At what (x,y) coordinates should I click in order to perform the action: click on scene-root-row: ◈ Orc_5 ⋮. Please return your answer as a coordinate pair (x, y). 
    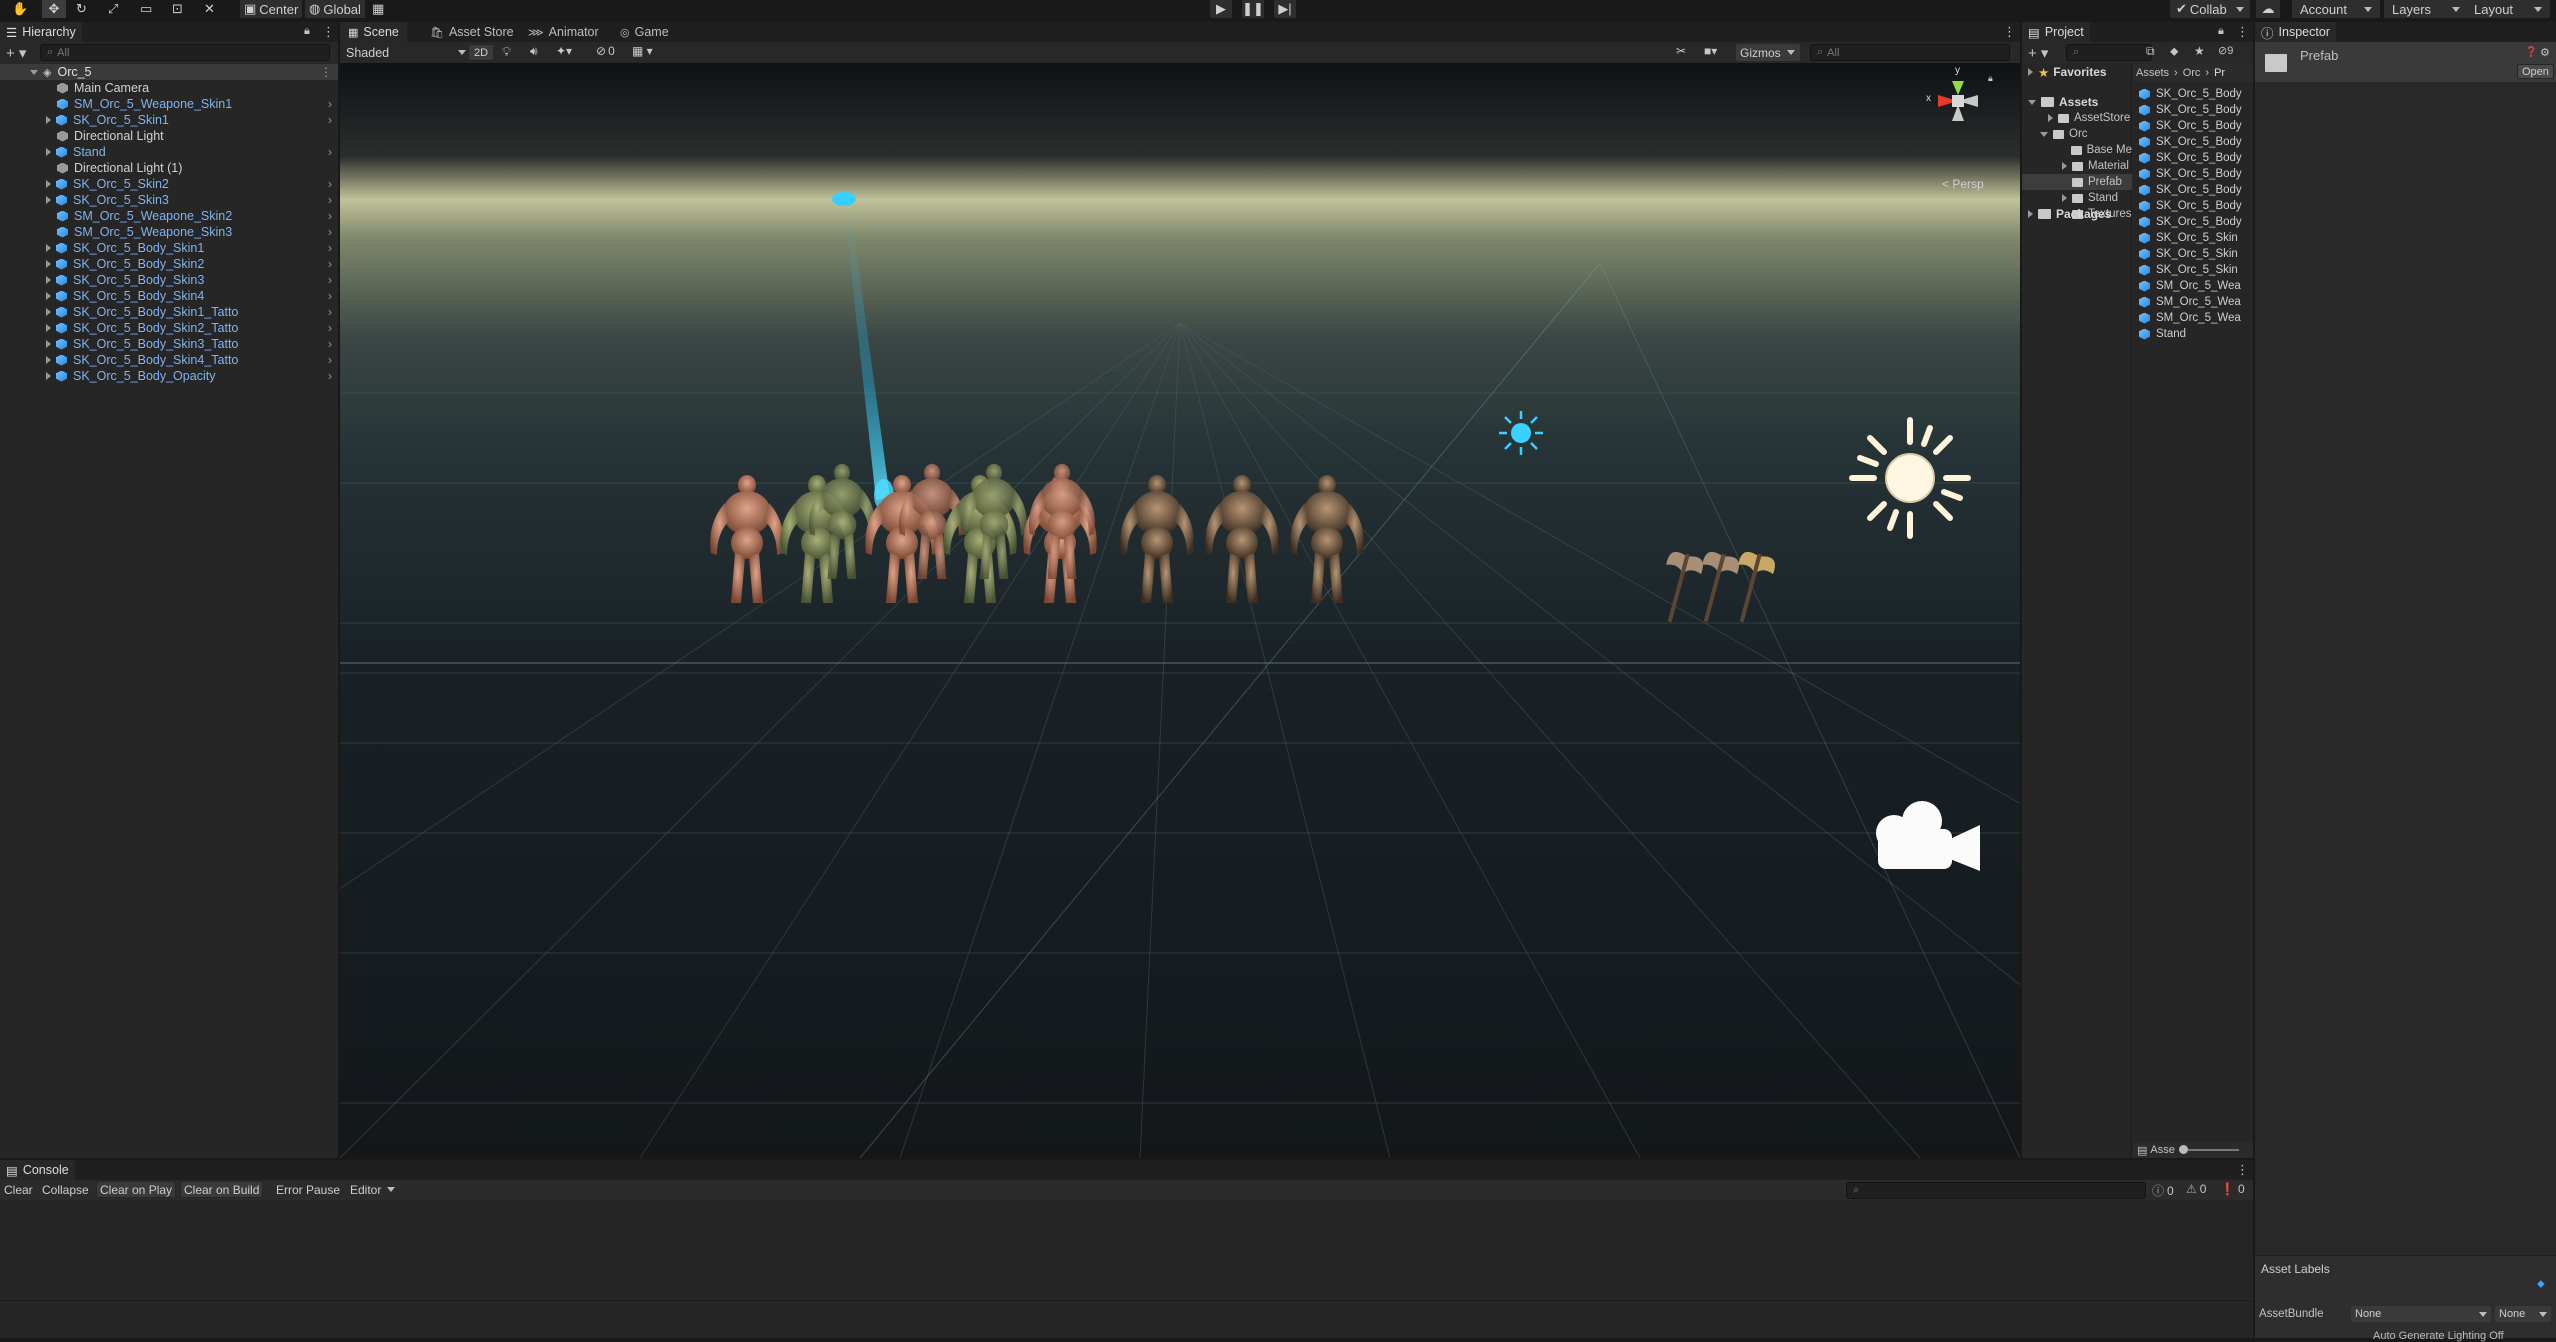
    Looking at the image, I should click on (169, 72).